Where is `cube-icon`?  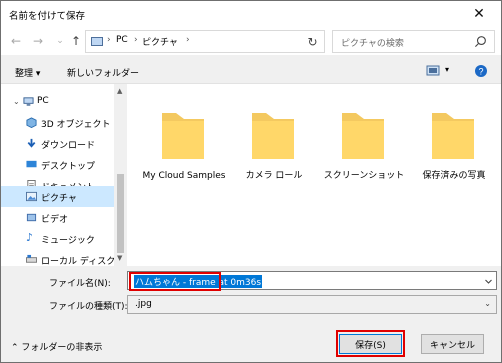
cube-icon is located at coordinates (31, 122).